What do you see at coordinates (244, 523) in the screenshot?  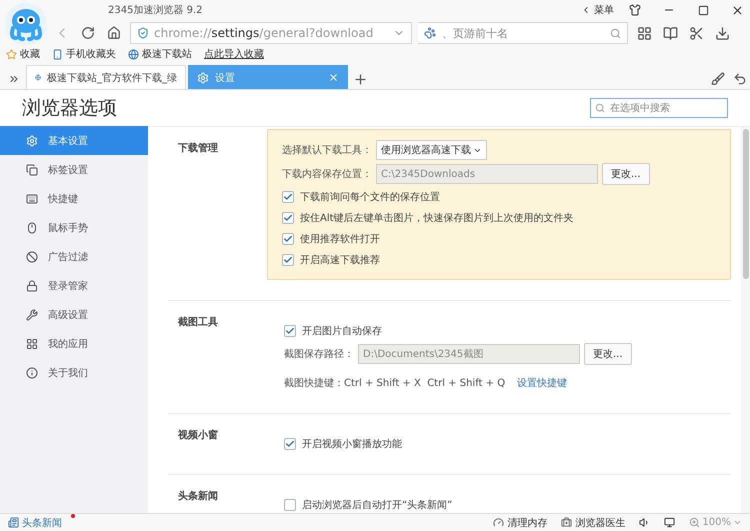 I see `news-link: 头条新闻` at bounding box center [244, 523].